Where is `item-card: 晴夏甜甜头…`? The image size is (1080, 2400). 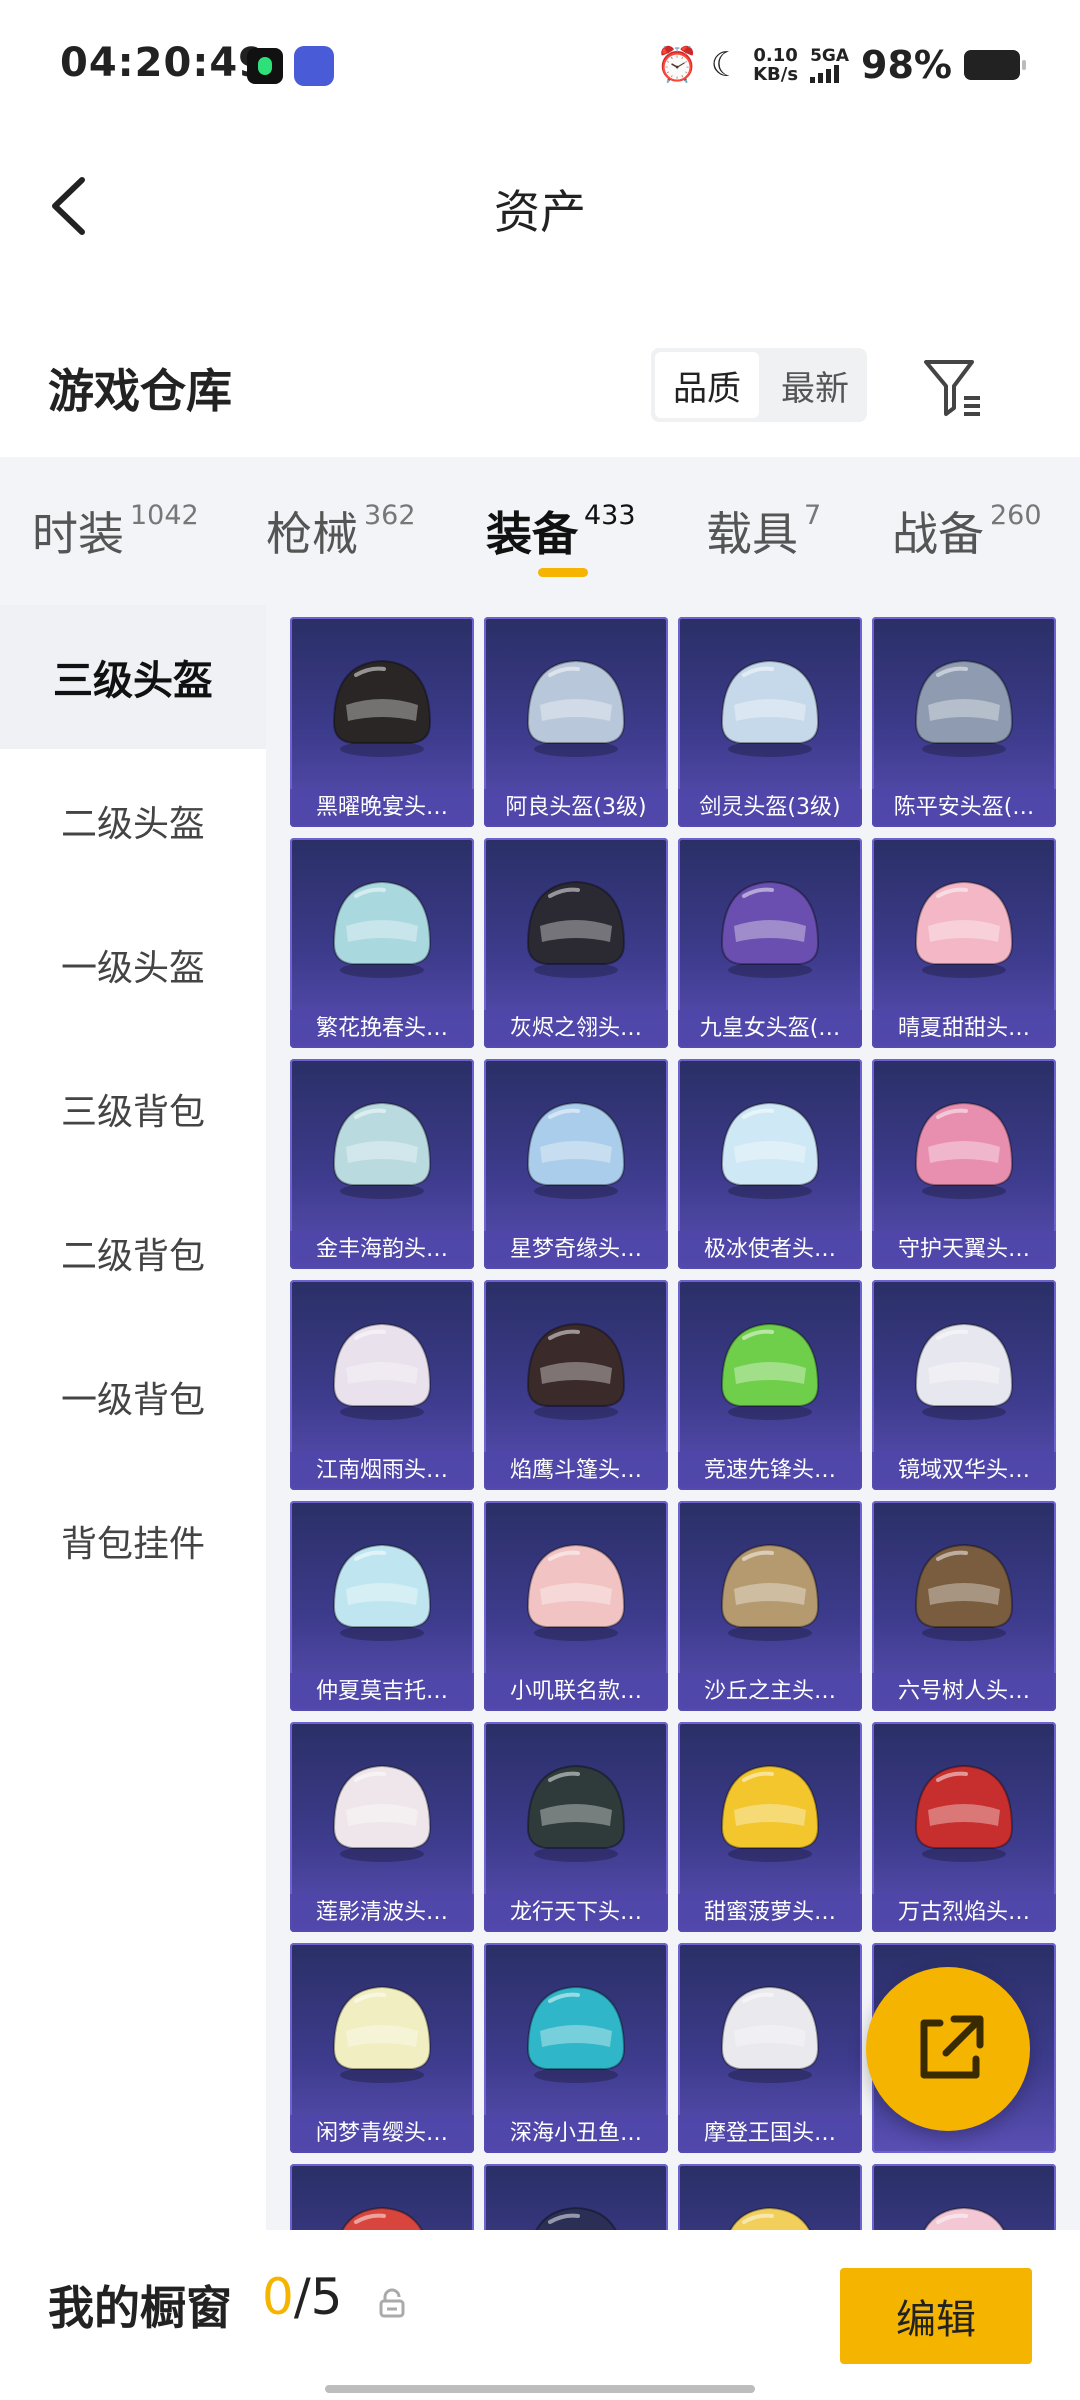 item-card: 晴夏甜甜头… is located at coordinates (964, 943).